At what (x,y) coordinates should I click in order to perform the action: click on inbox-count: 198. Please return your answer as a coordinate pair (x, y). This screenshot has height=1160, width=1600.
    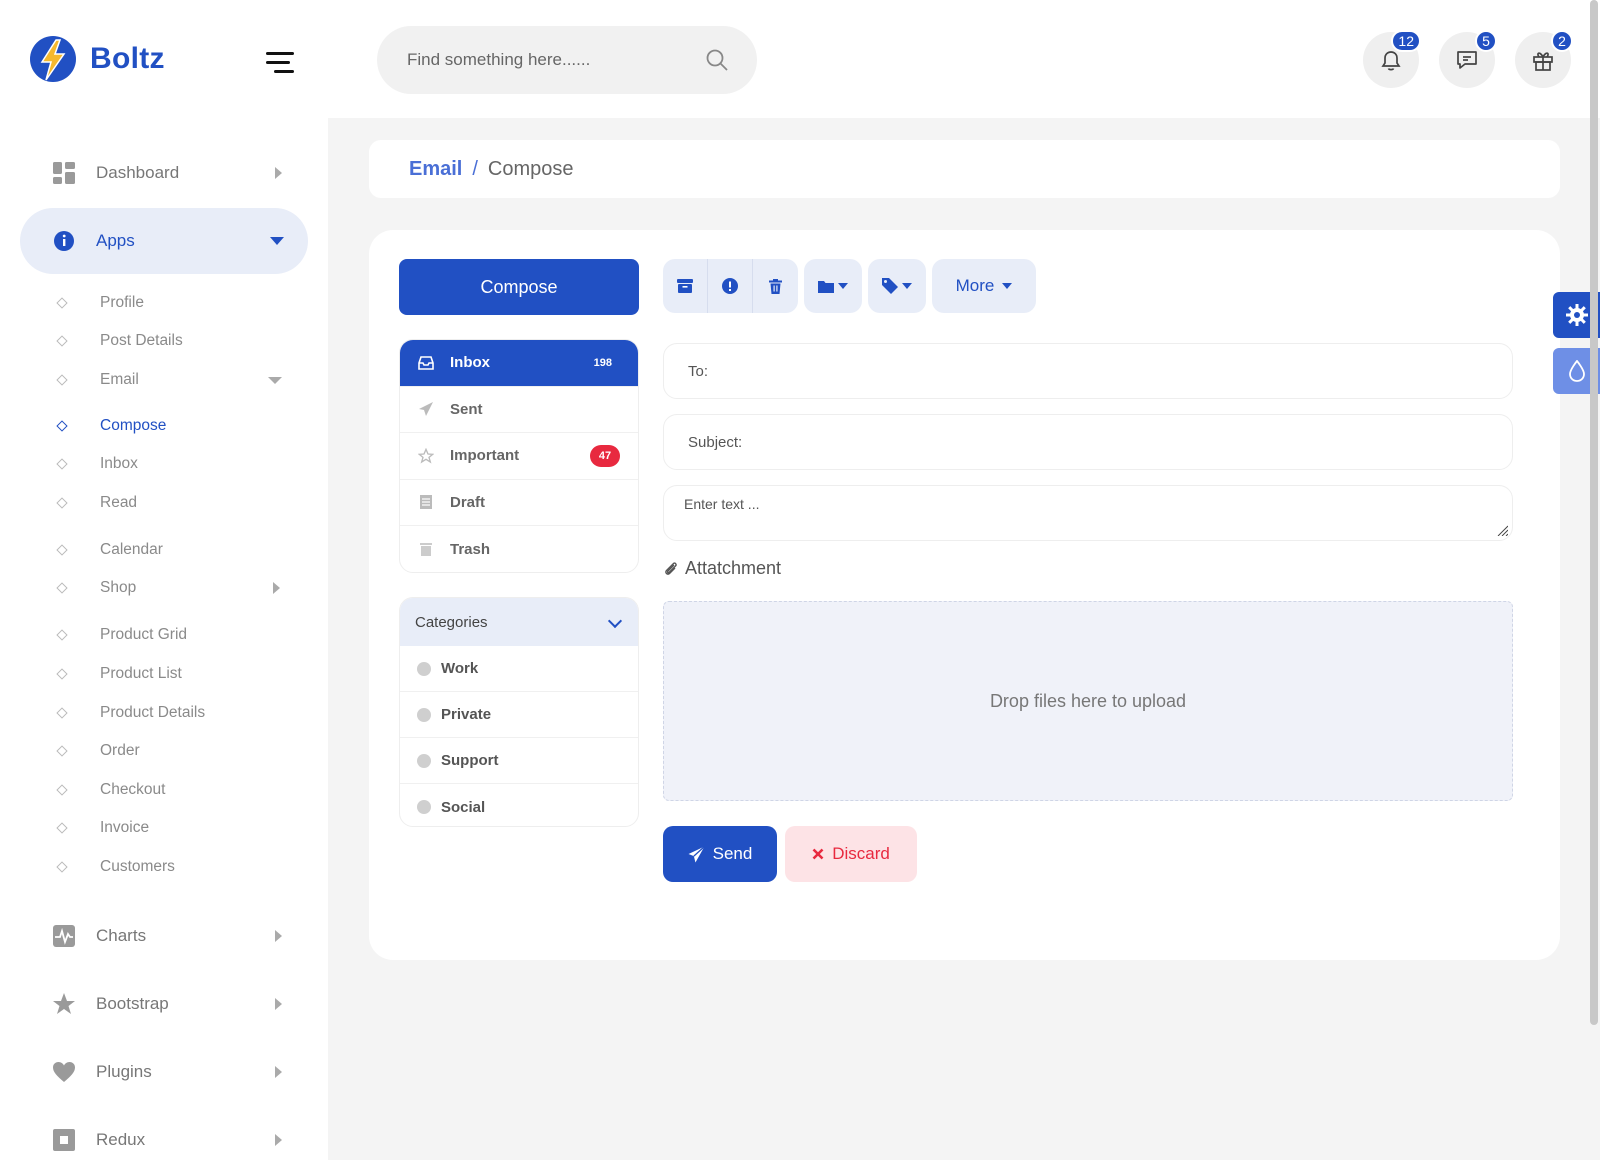
    Looking at the image, I should click on (602, 362).